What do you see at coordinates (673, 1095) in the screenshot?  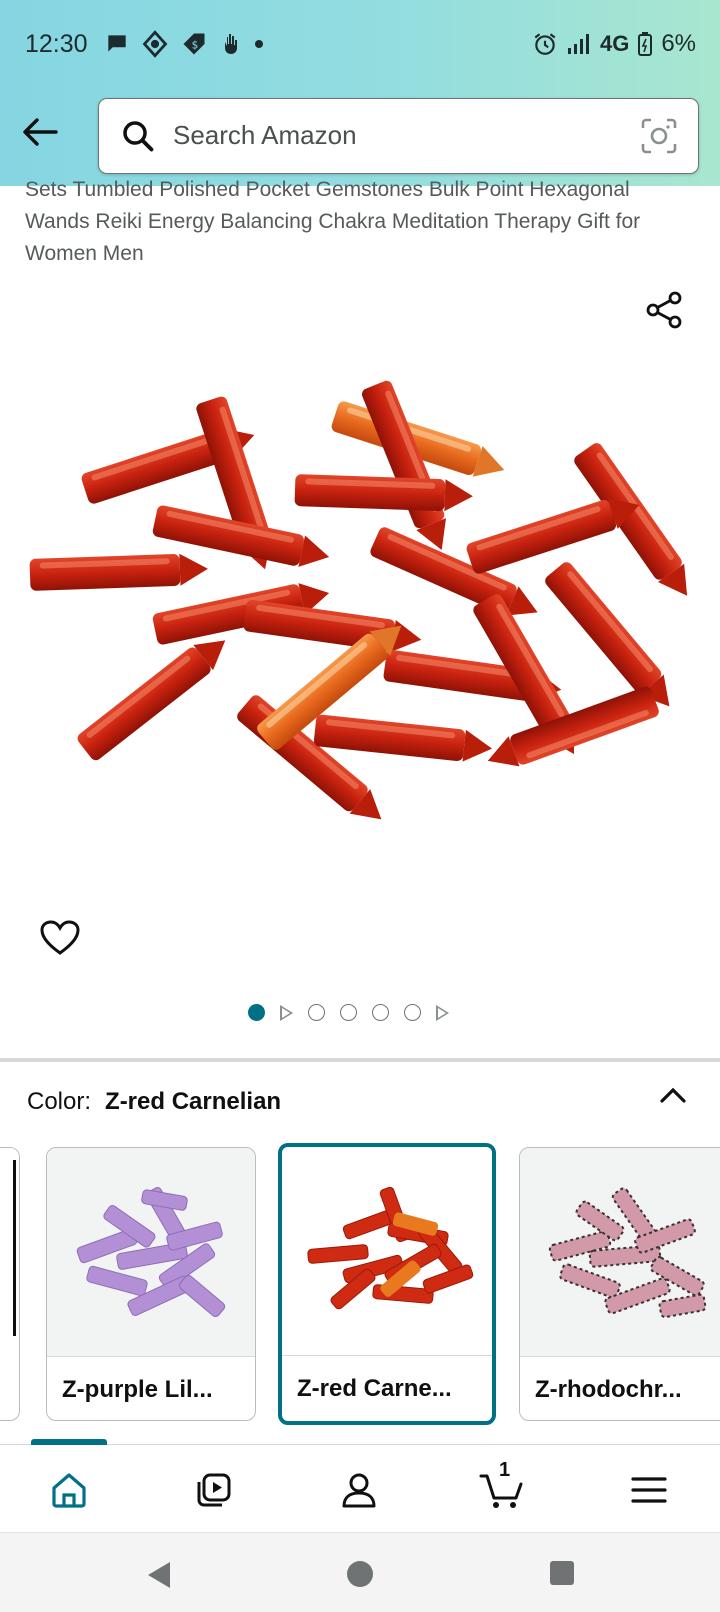 I see `chevron-up-icon` at bounding box center [673, 1095].